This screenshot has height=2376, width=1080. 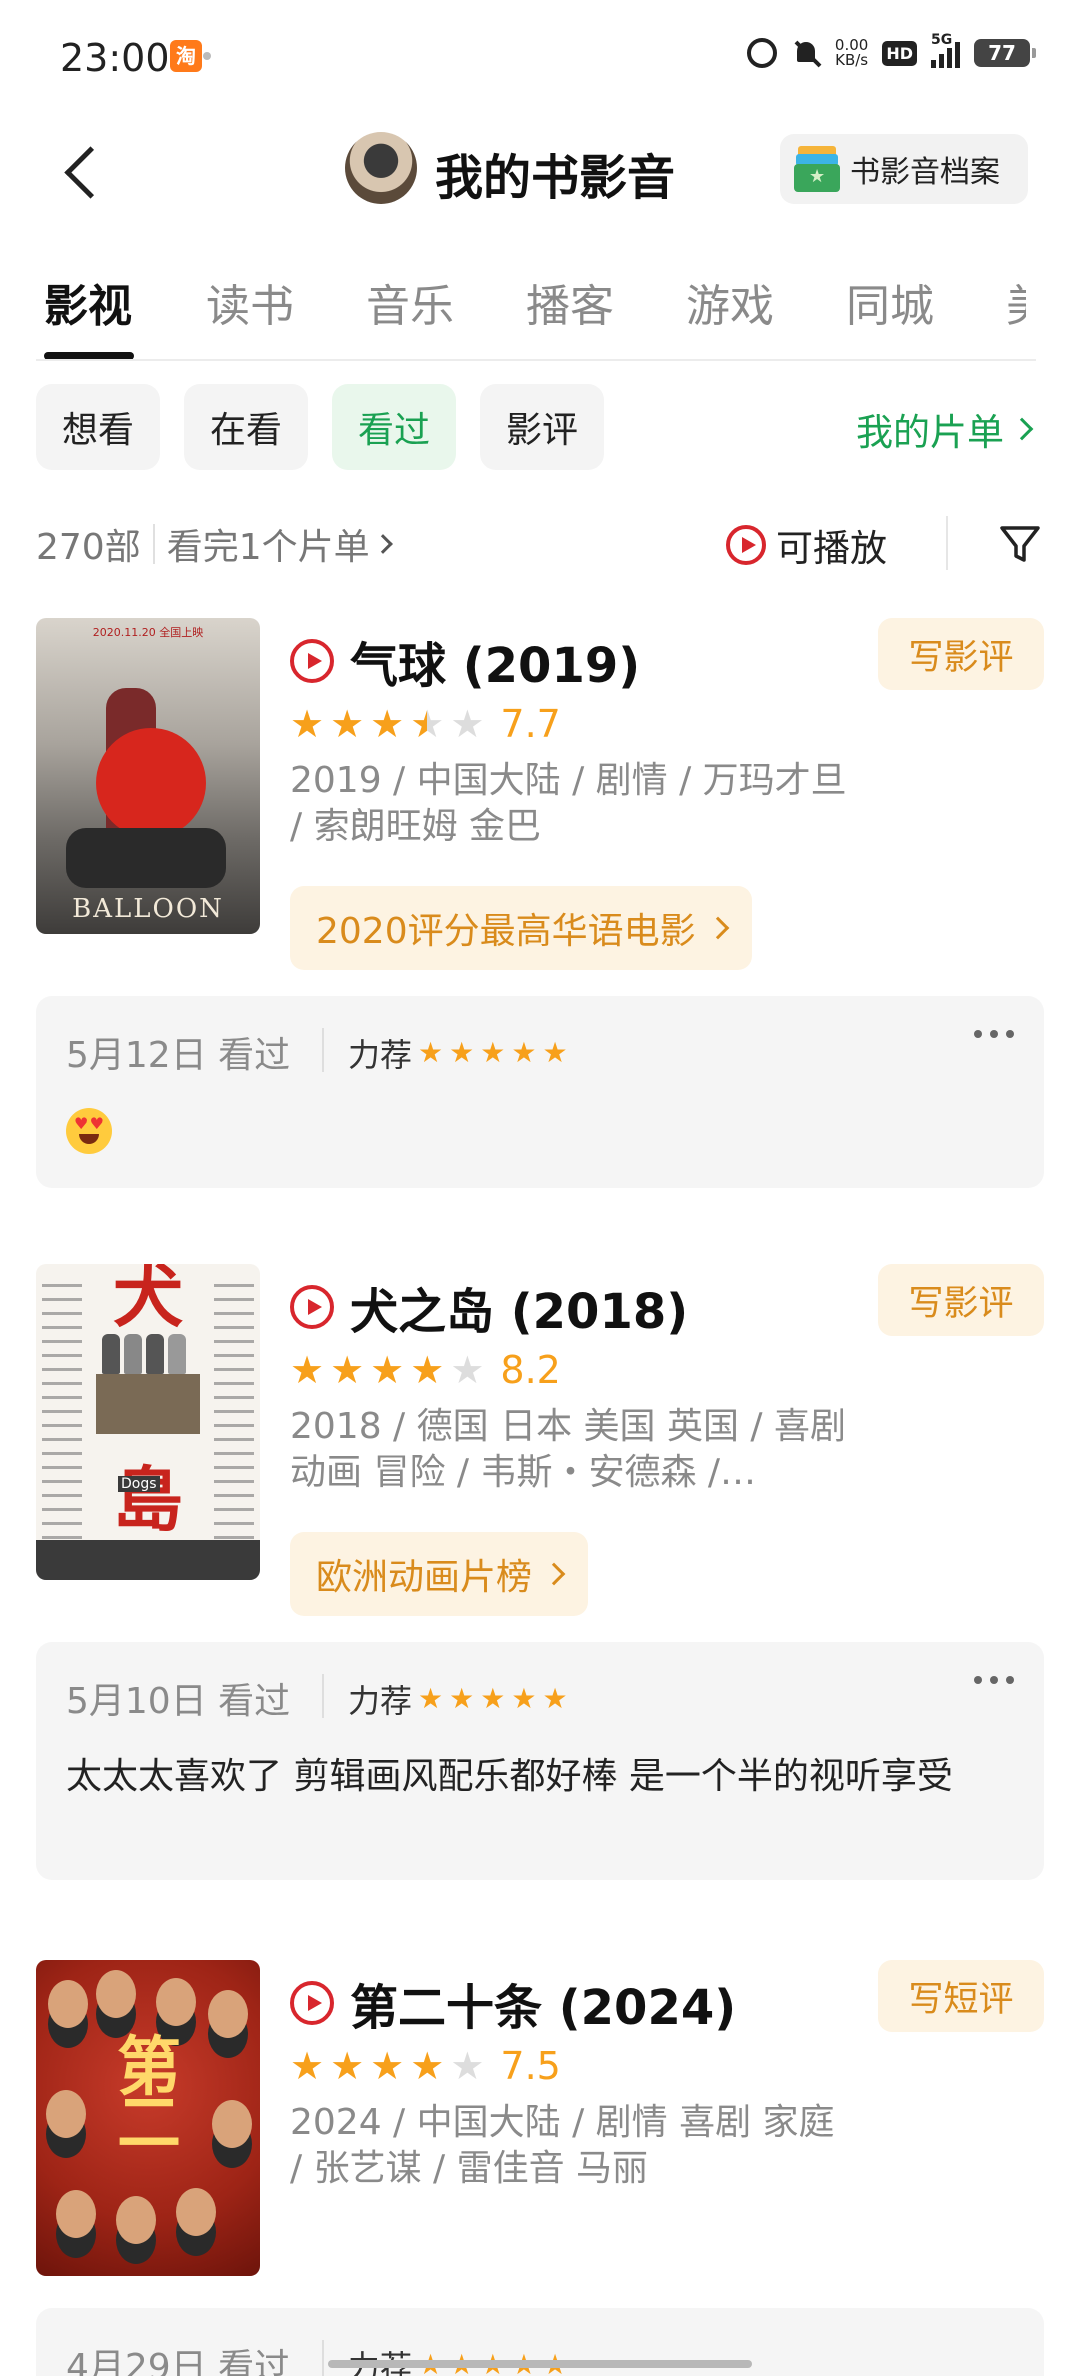 I want to click on page-header: 我的书影音 书影音档案, so click(x=540, y=175).